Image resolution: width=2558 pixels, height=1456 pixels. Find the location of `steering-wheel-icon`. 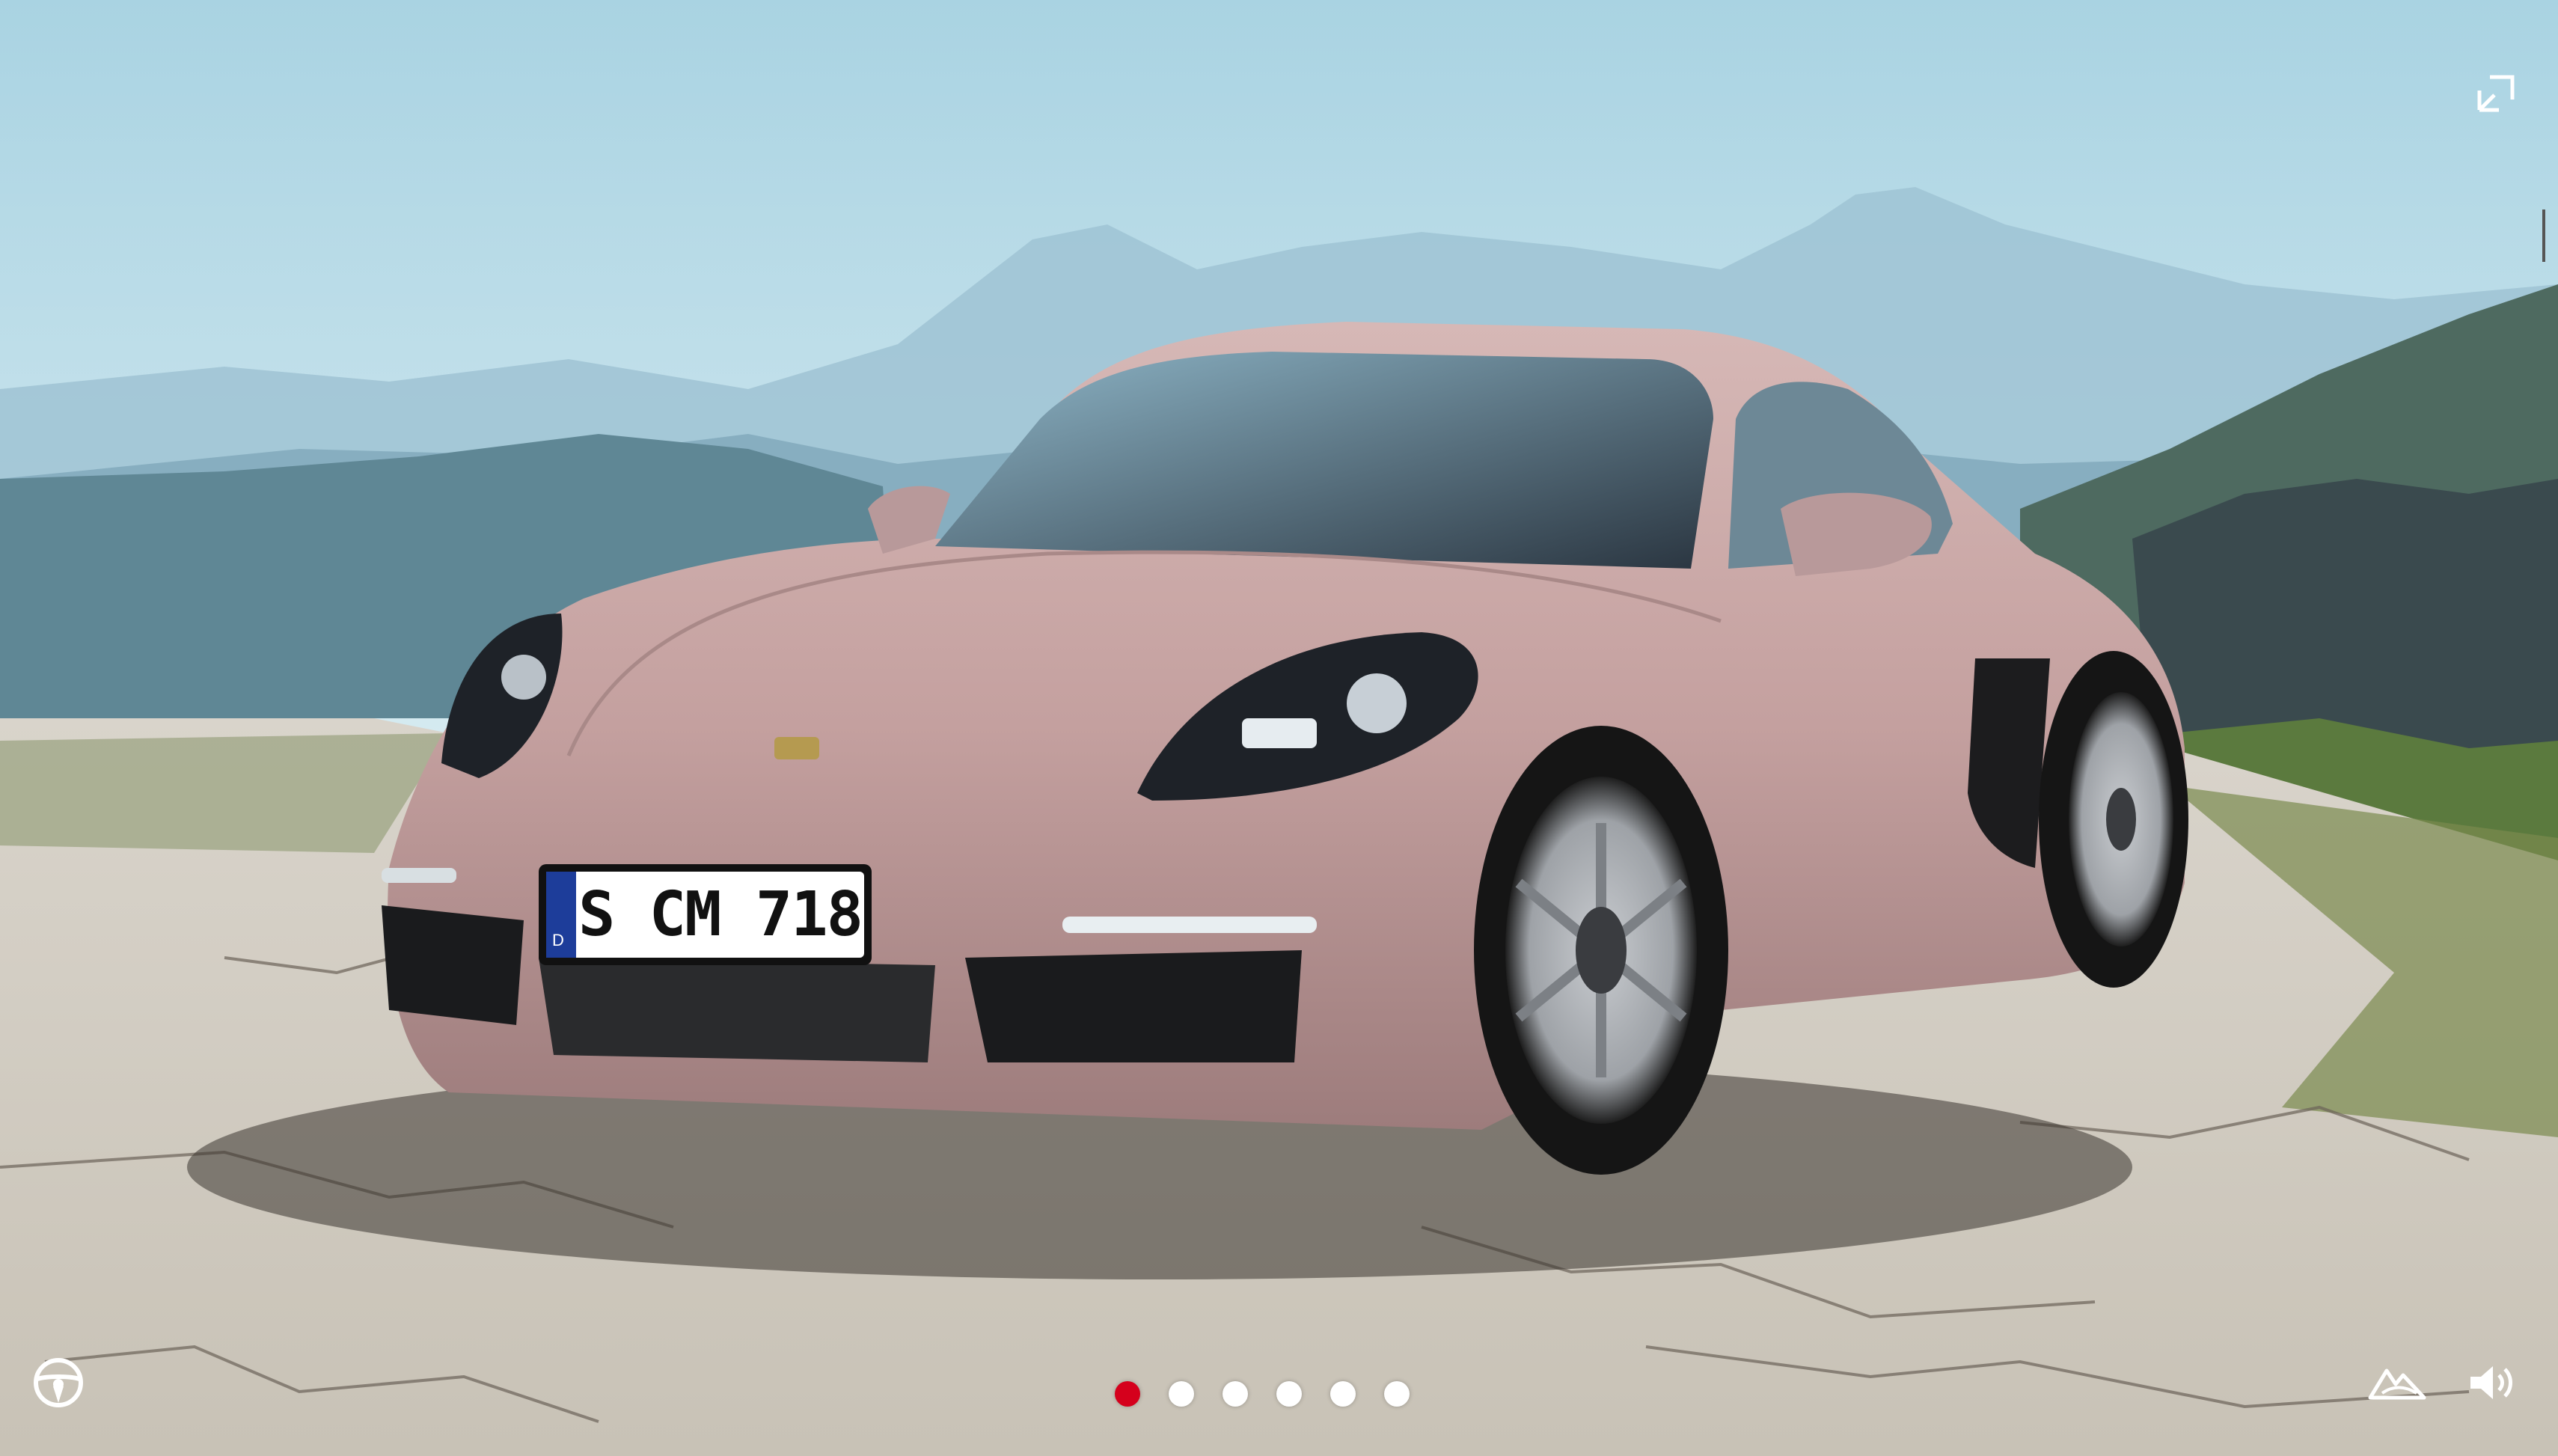

steering-wheel-icon is located at coordinates (59, 1382).